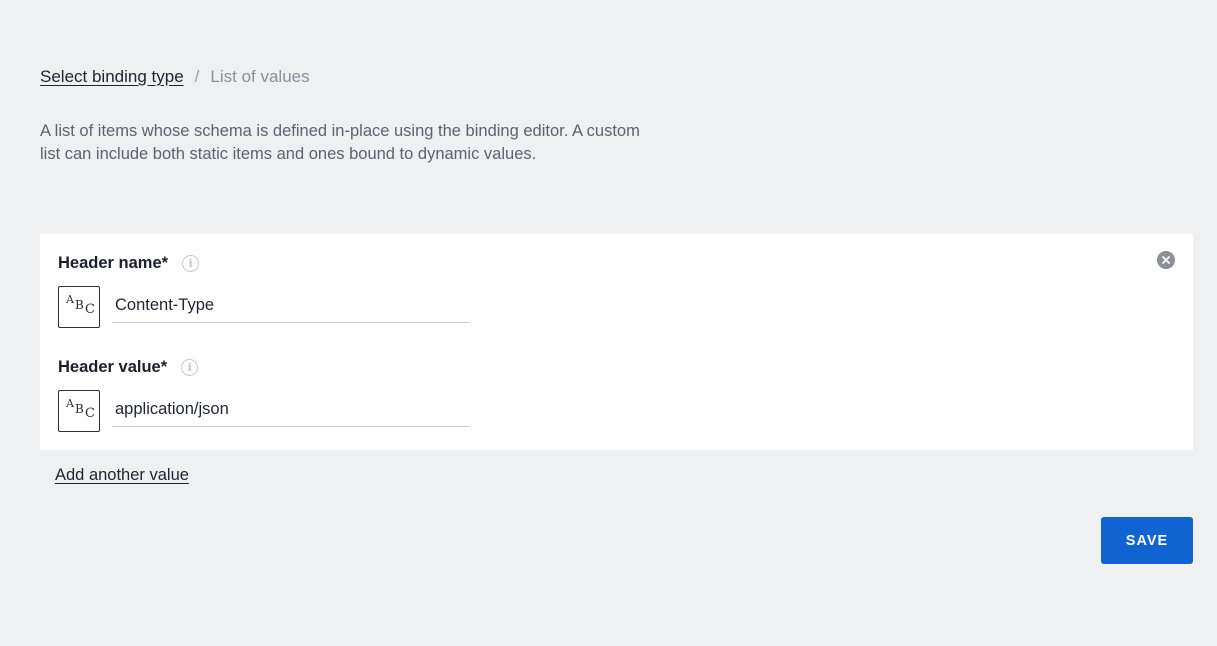  What do you see at coordinates (122, 475) in the screenshot?
I see `add-another-value-link: Add another value` at bounding box center [122, 475].